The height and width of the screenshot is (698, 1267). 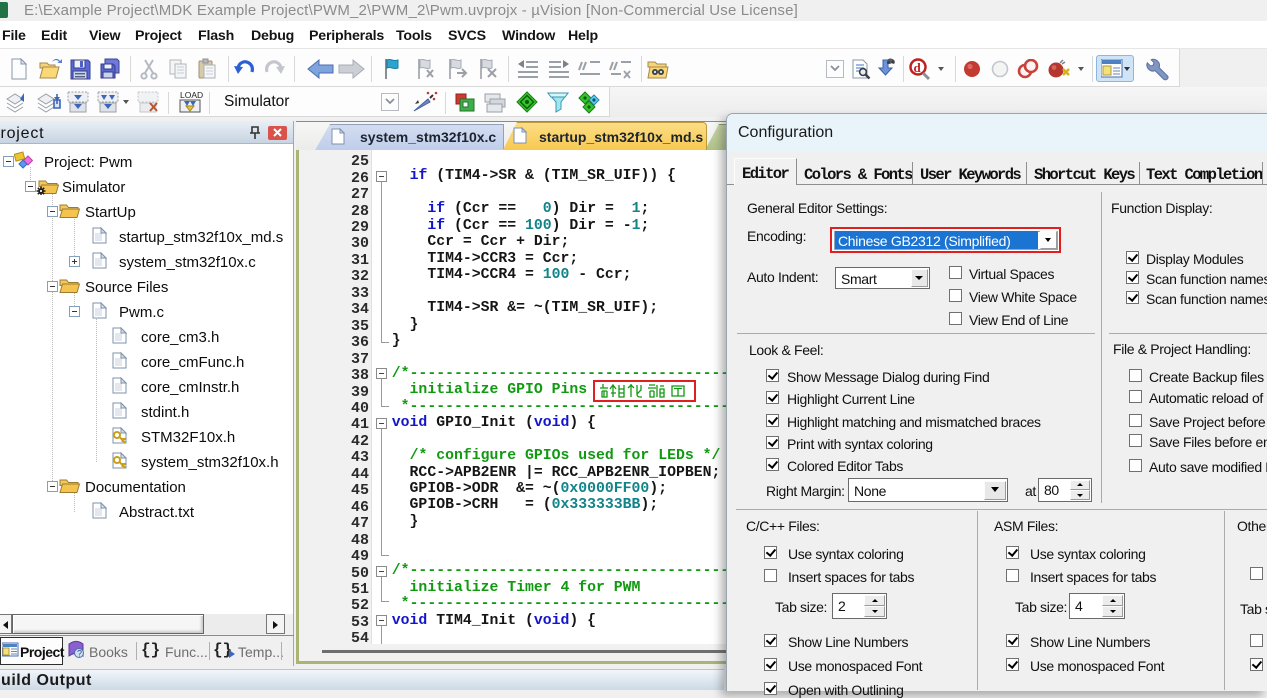 What do you see at coordinates (918, 67) in the screenshot?
I see `svg-text: d` at bounding box center [918, 67].